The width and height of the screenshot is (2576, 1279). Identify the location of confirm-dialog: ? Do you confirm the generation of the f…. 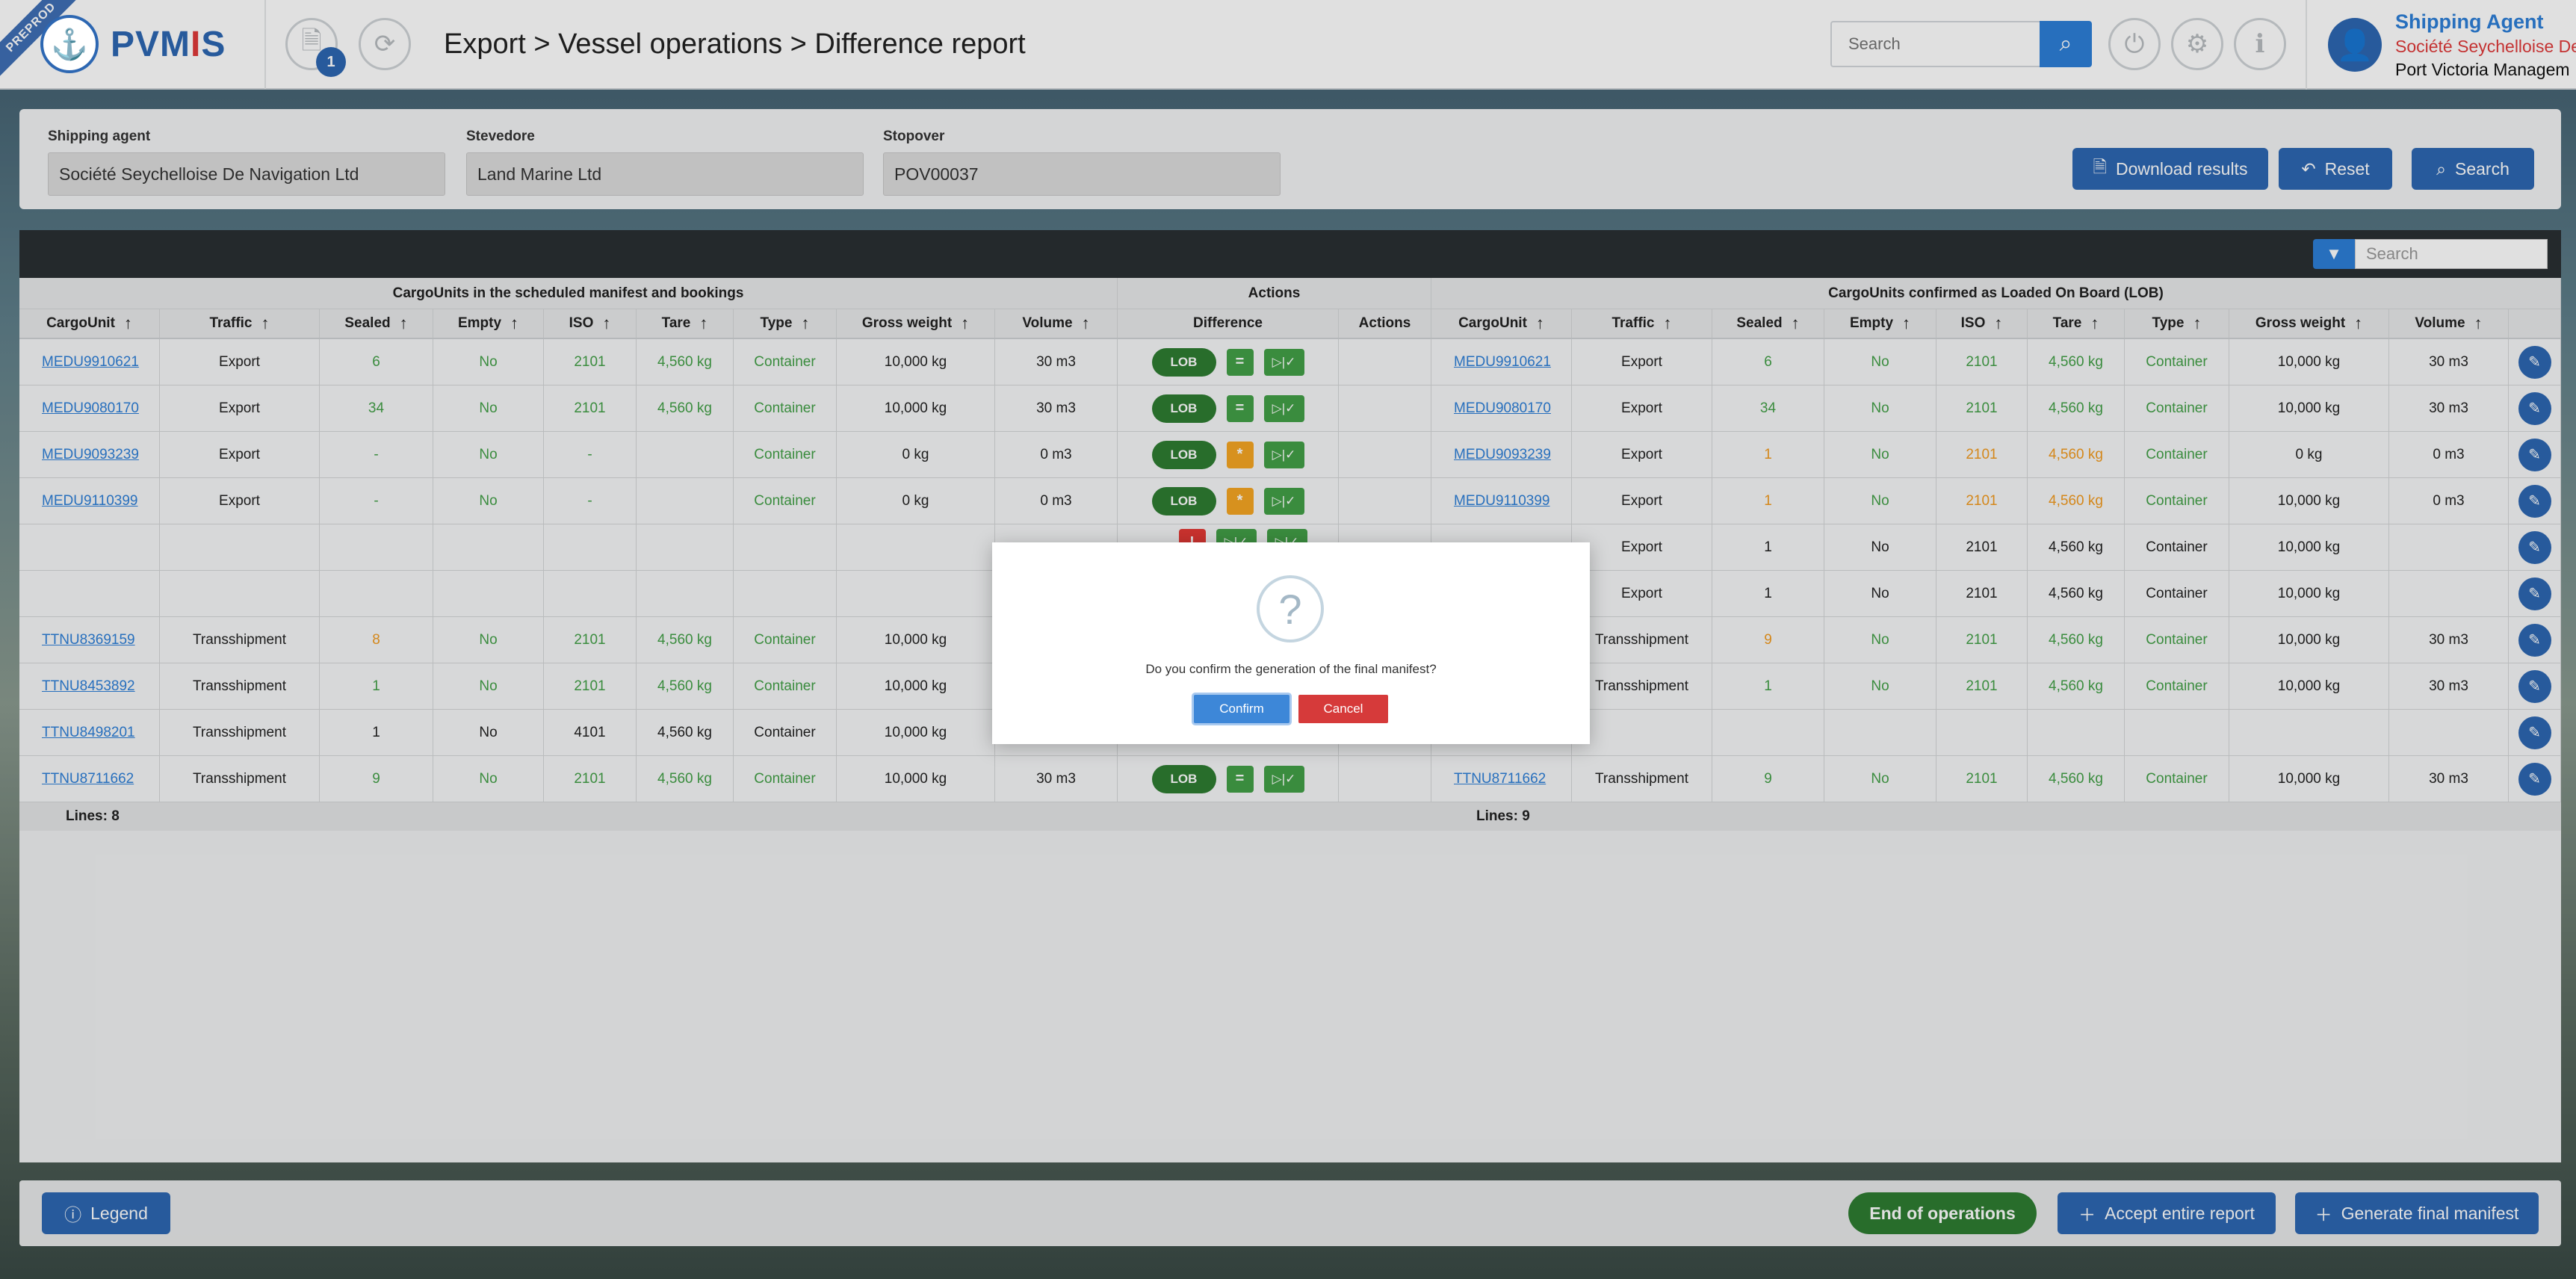
(1291, 643).